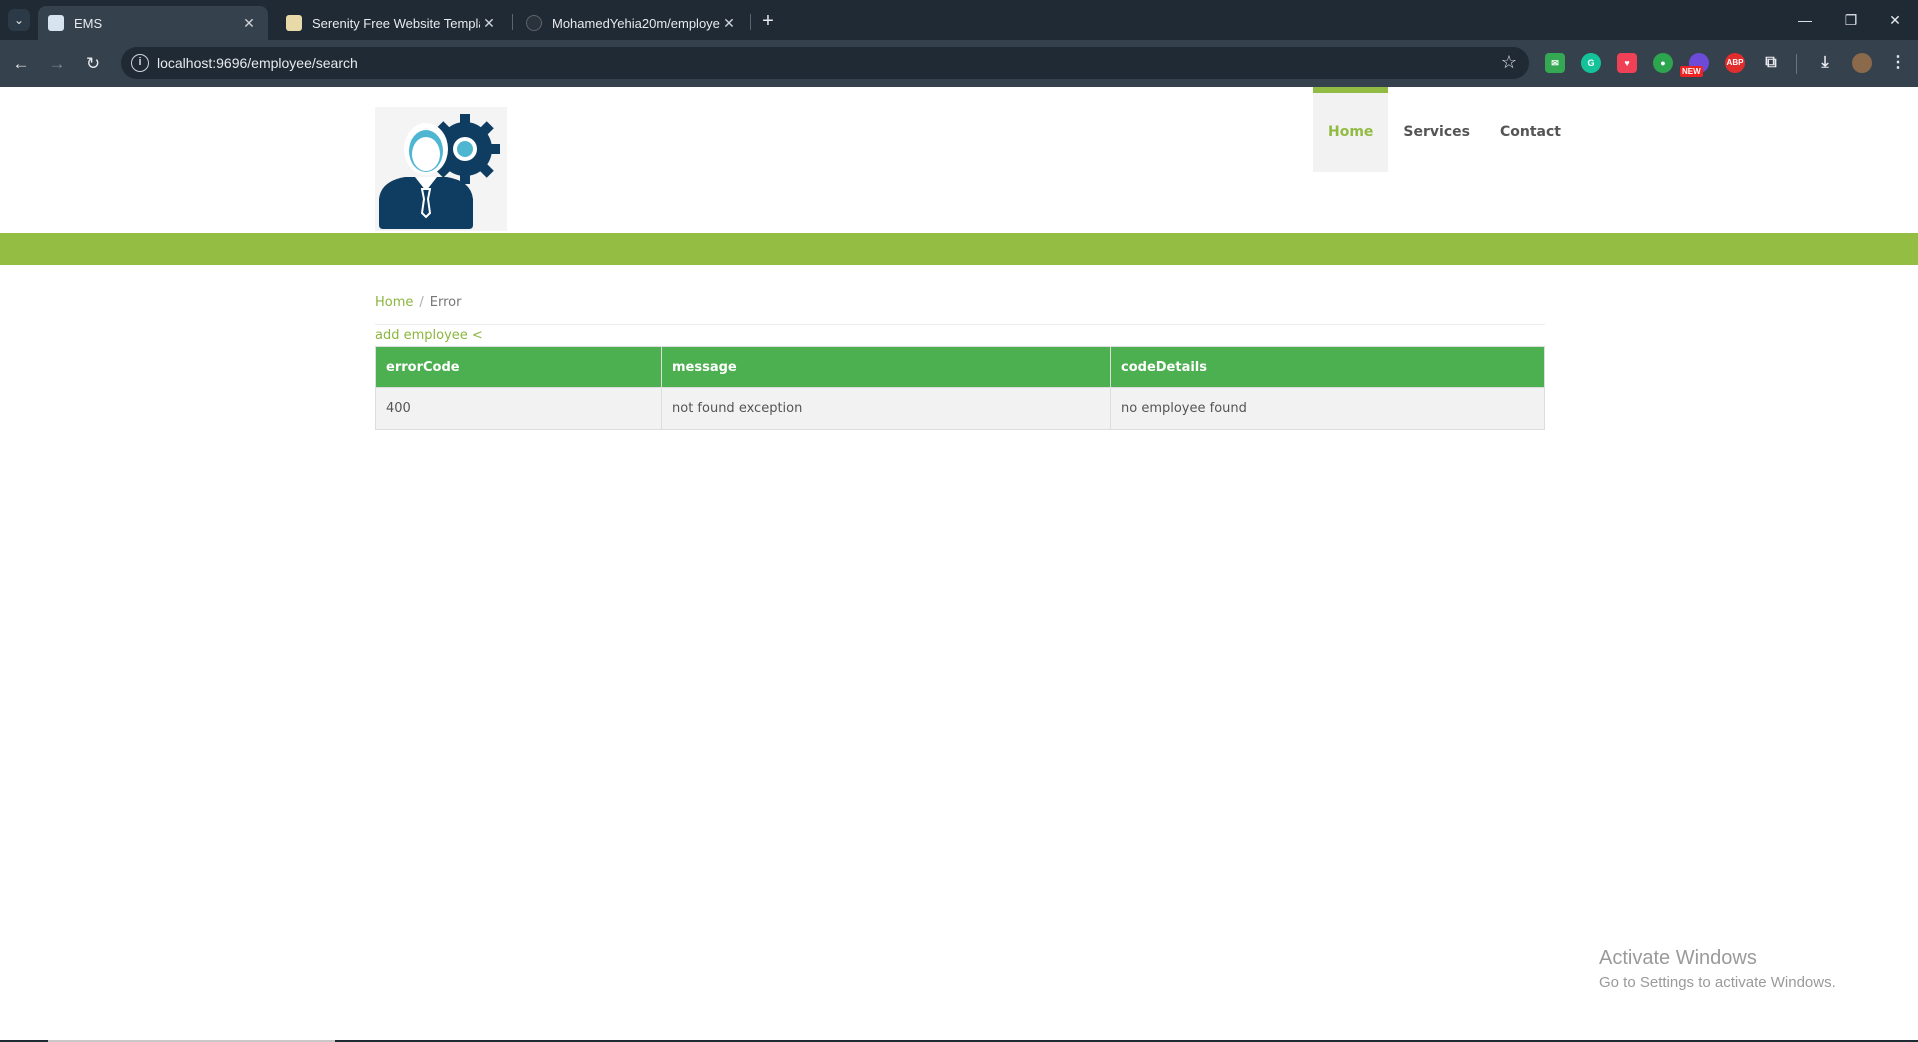 The height and width of the screenshot is (1042, 1918). I want to click on logo, so click(441, 169).